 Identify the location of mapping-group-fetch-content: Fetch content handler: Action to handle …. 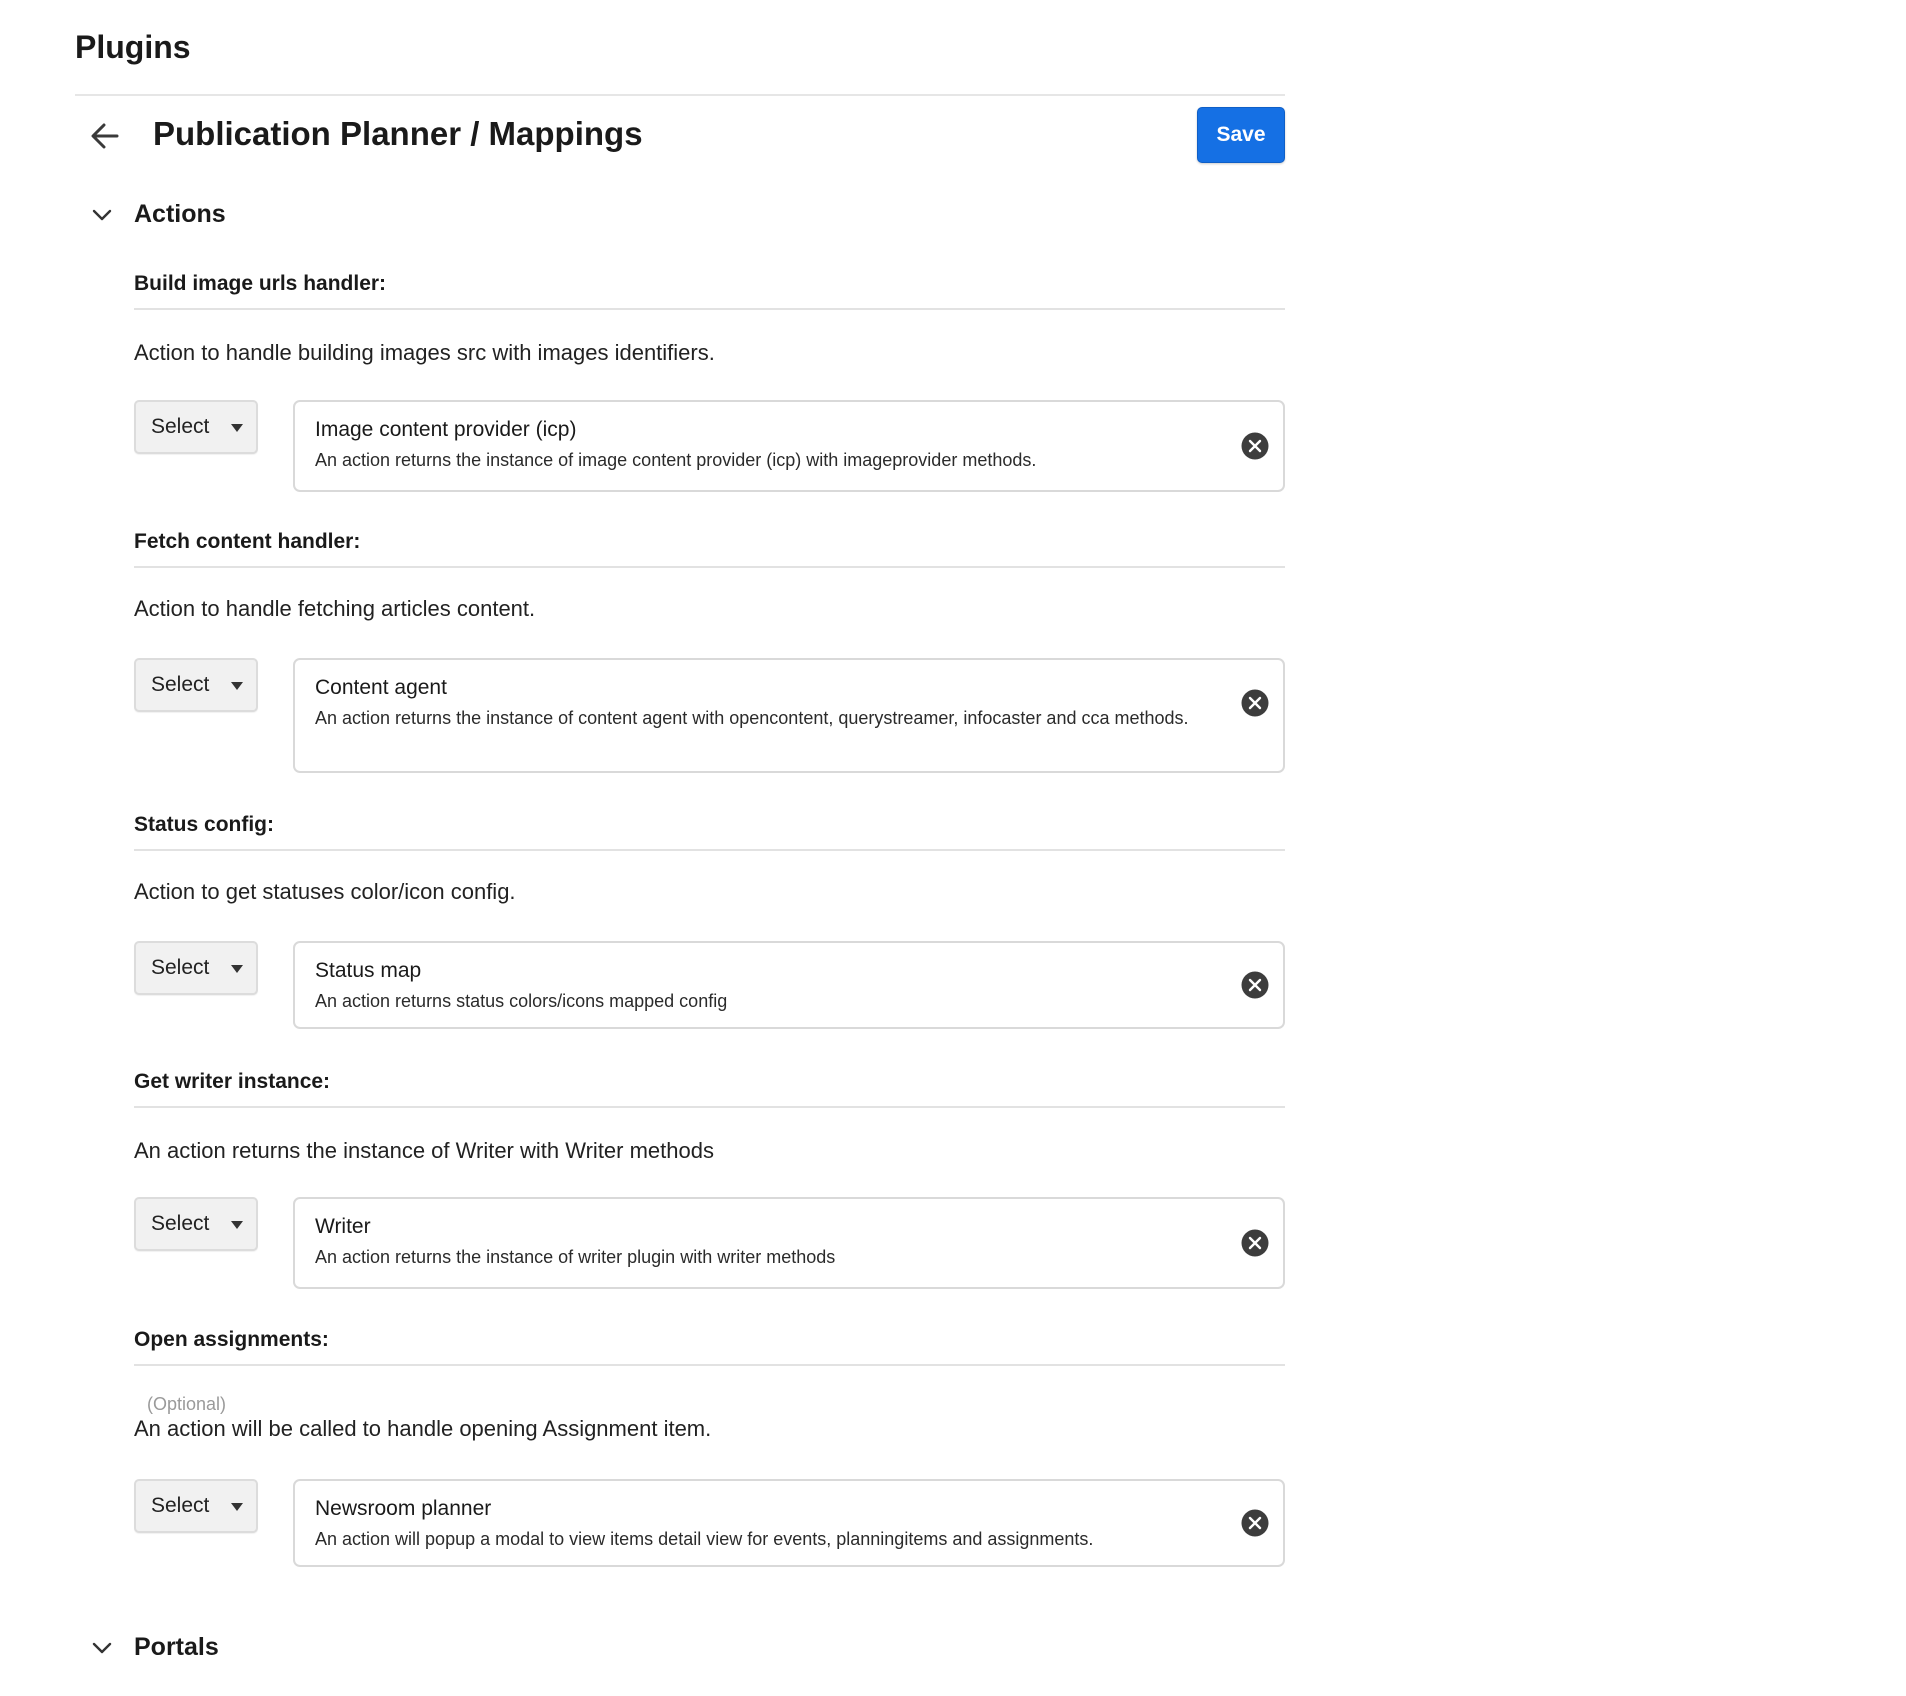
(709, 653).